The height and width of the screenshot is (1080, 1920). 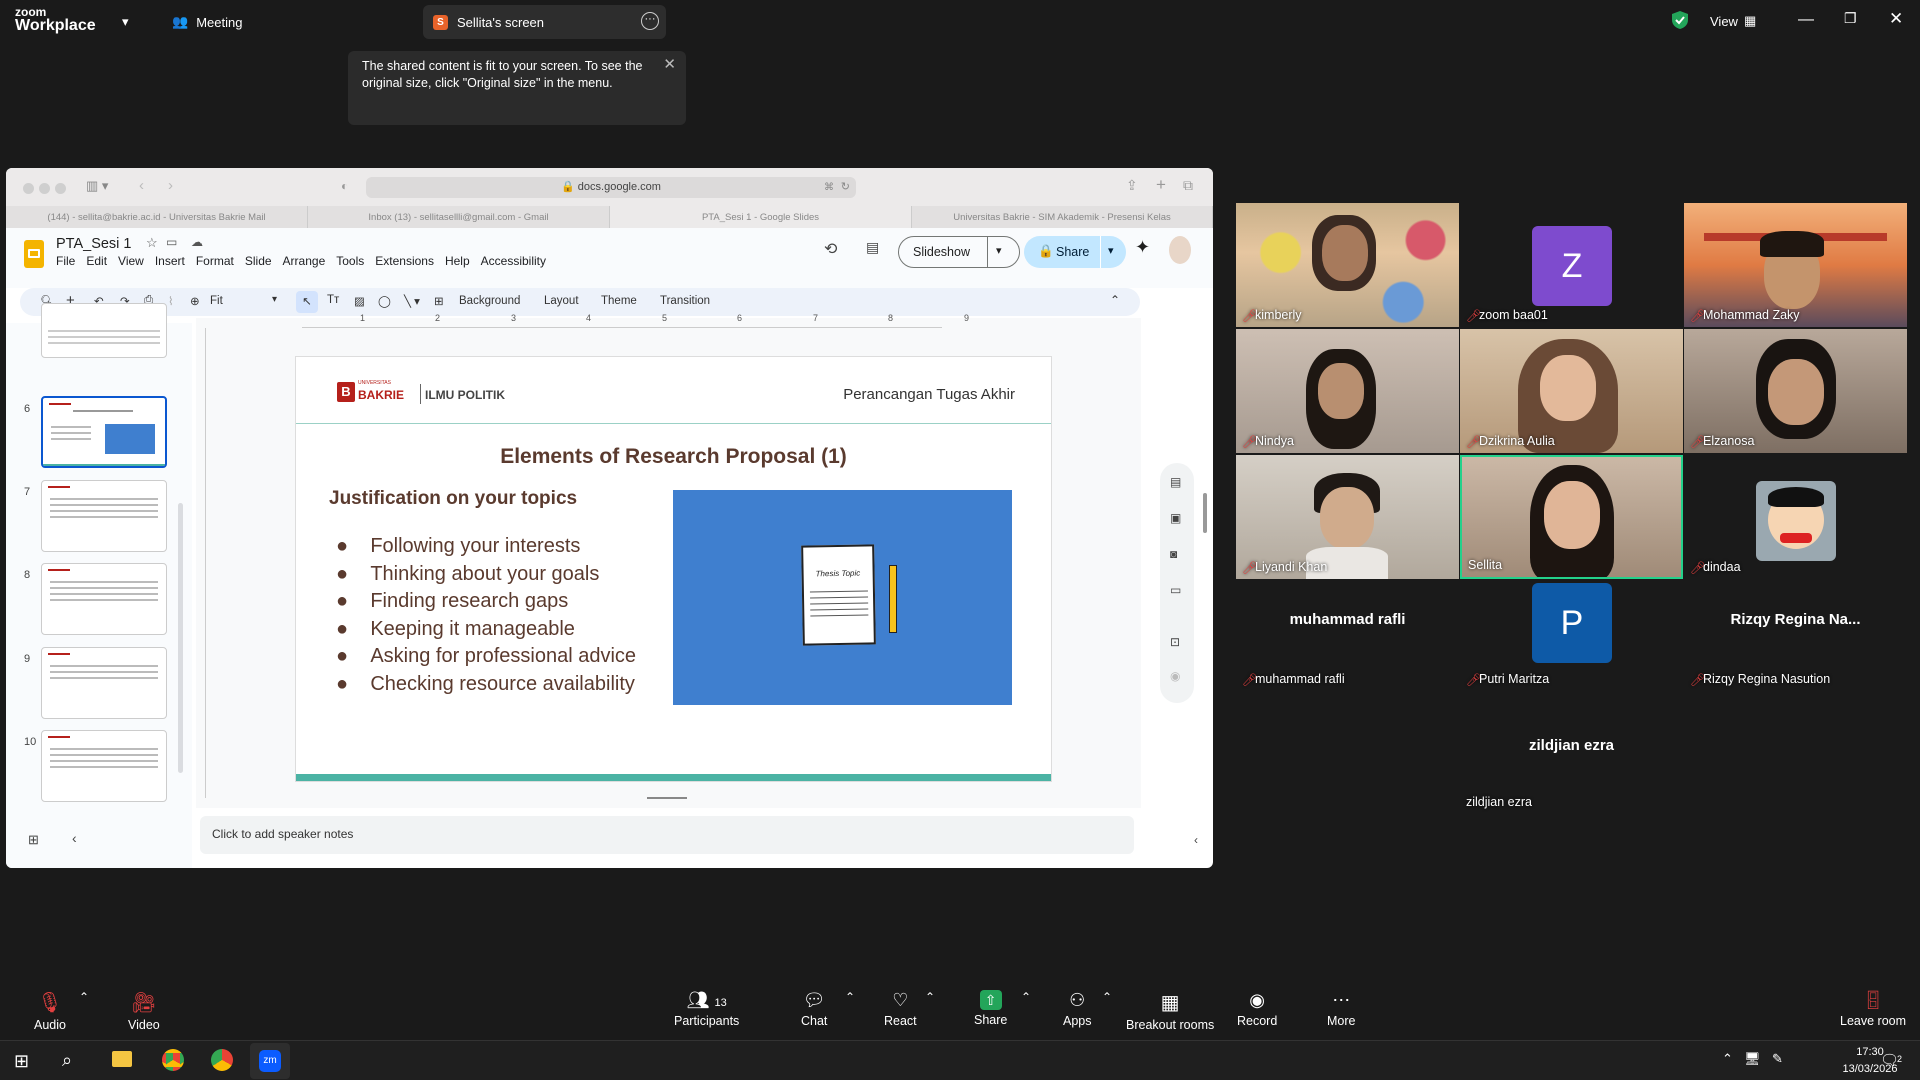 What do you see at coordinates (384, 301) in the screenshot?
I see `shape-icon: ◯` at bounding box center [384, 301].